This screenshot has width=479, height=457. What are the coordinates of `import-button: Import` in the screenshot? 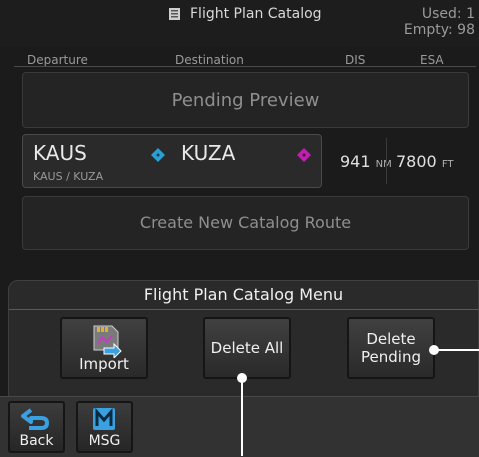 It's located at (104, 348).